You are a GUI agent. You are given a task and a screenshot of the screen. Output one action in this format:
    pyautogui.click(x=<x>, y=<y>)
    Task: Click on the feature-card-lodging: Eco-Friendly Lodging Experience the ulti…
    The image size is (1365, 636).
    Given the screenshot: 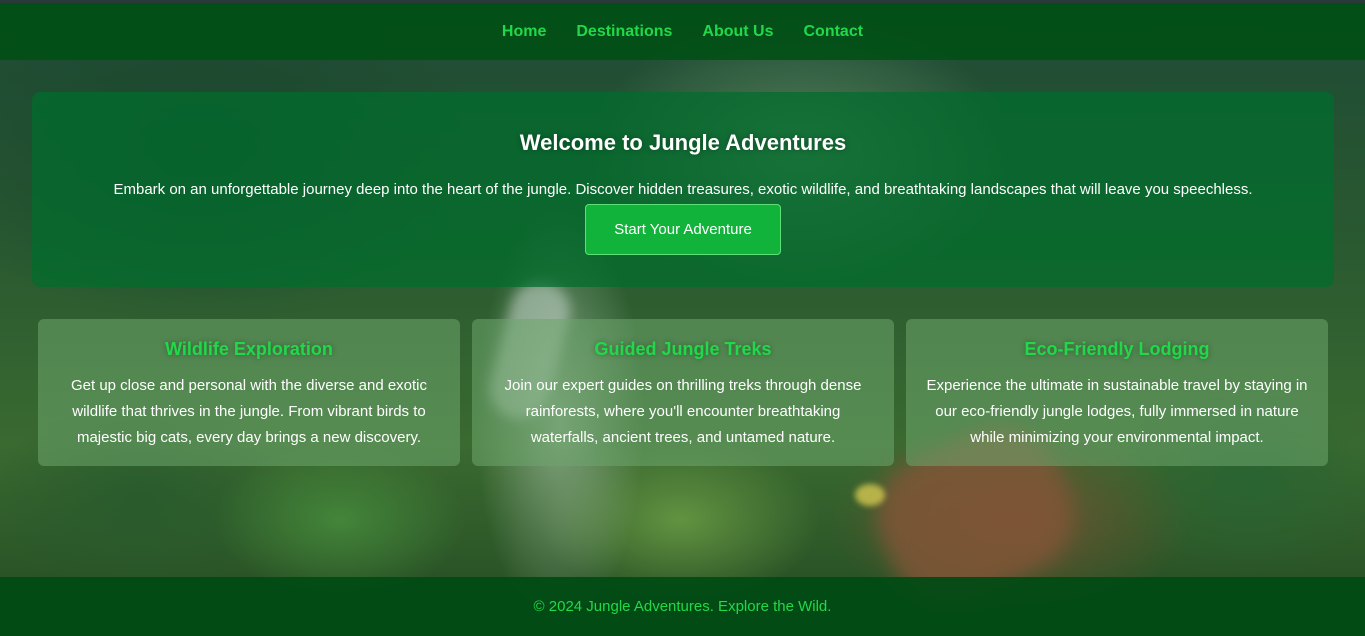 What is the action you would take?
    pyautogui.click(x=1117, y=392)
    